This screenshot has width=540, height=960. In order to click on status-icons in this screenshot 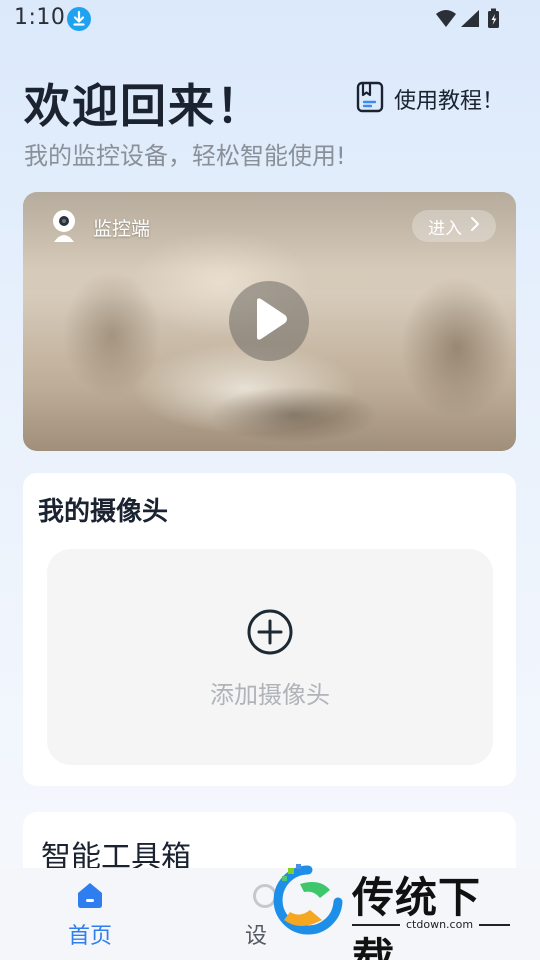, I will do `click(469, 19)`.